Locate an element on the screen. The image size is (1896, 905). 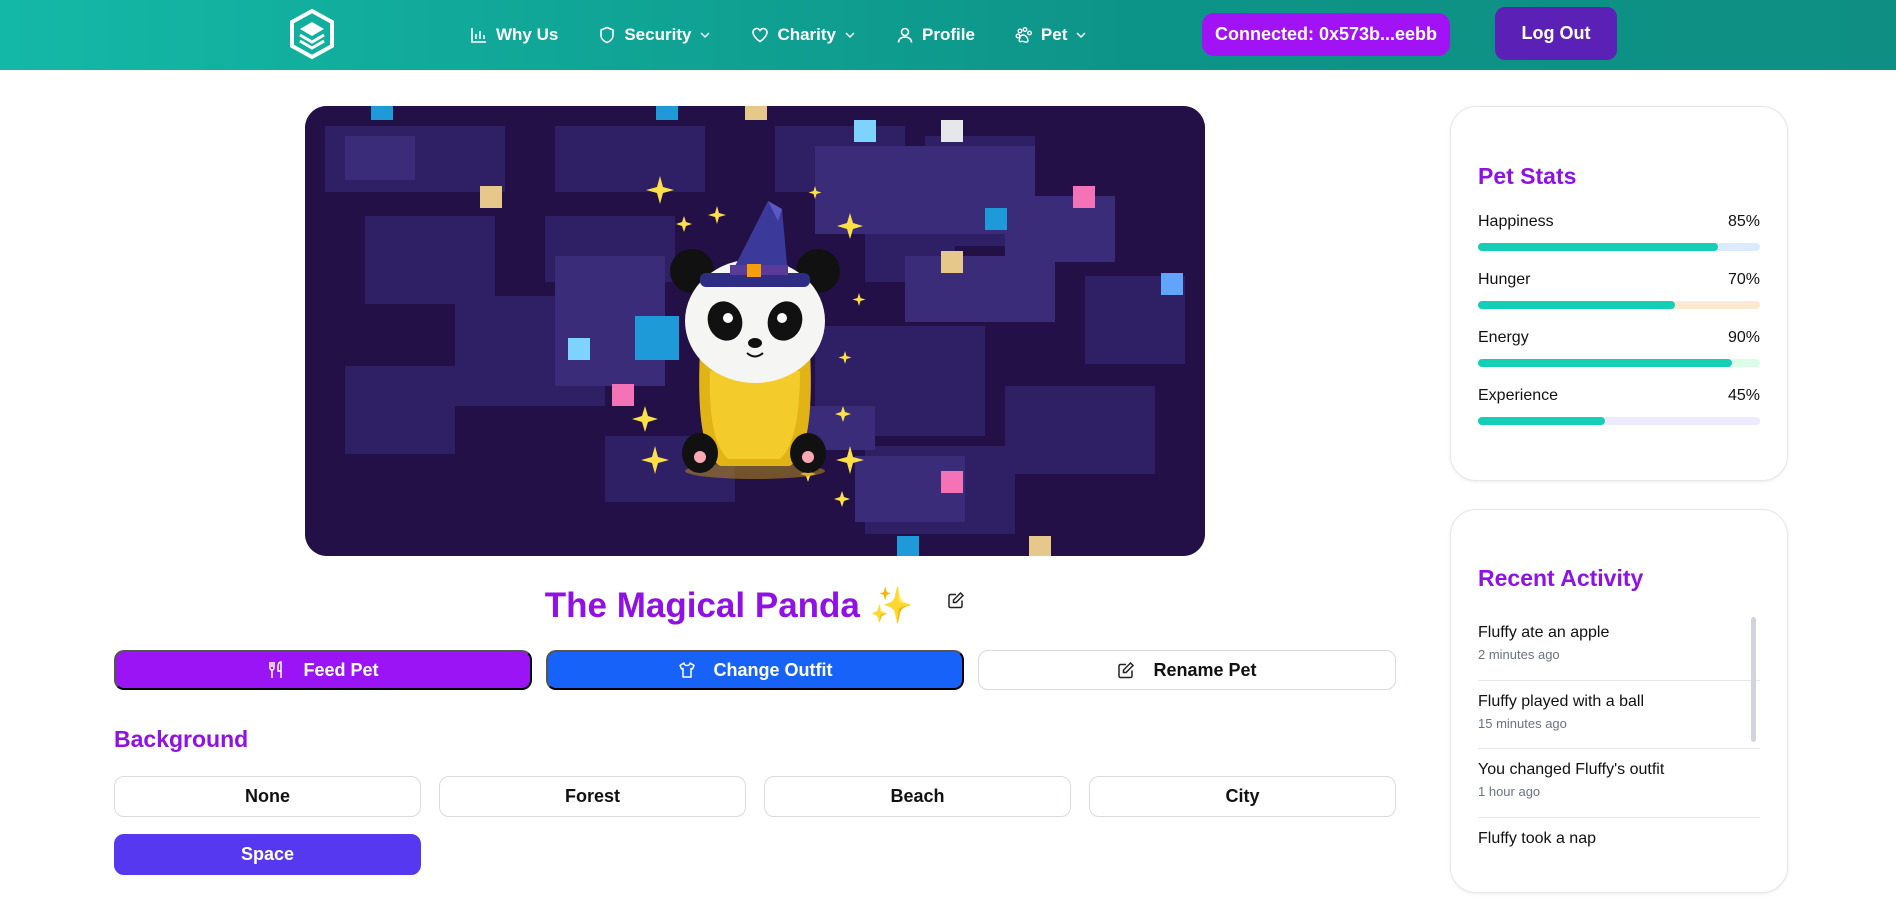
heart-icon is located at coordinates (760, 35).